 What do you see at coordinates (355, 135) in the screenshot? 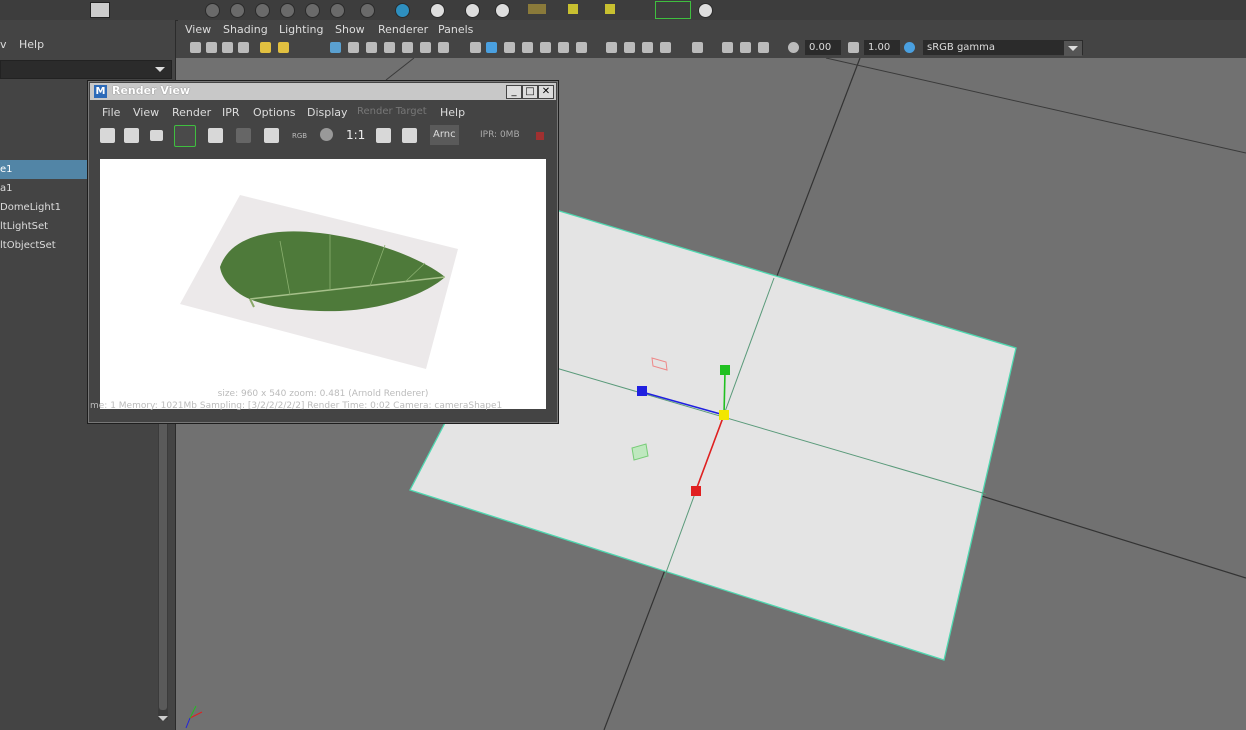
I see `ratio-button: 1:1` at bounding box center [355, 135].